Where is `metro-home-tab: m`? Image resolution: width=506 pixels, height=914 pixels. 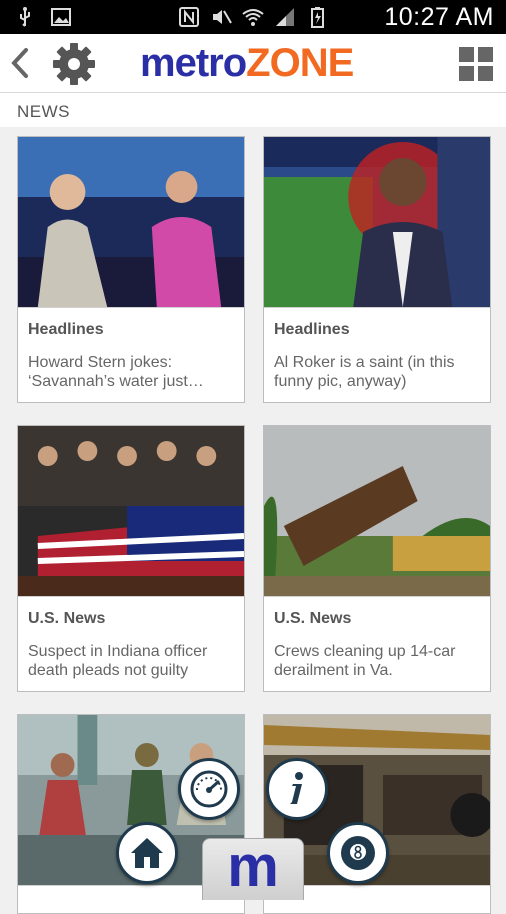 metro-home-tab: m is located at coordinates (253, 866).